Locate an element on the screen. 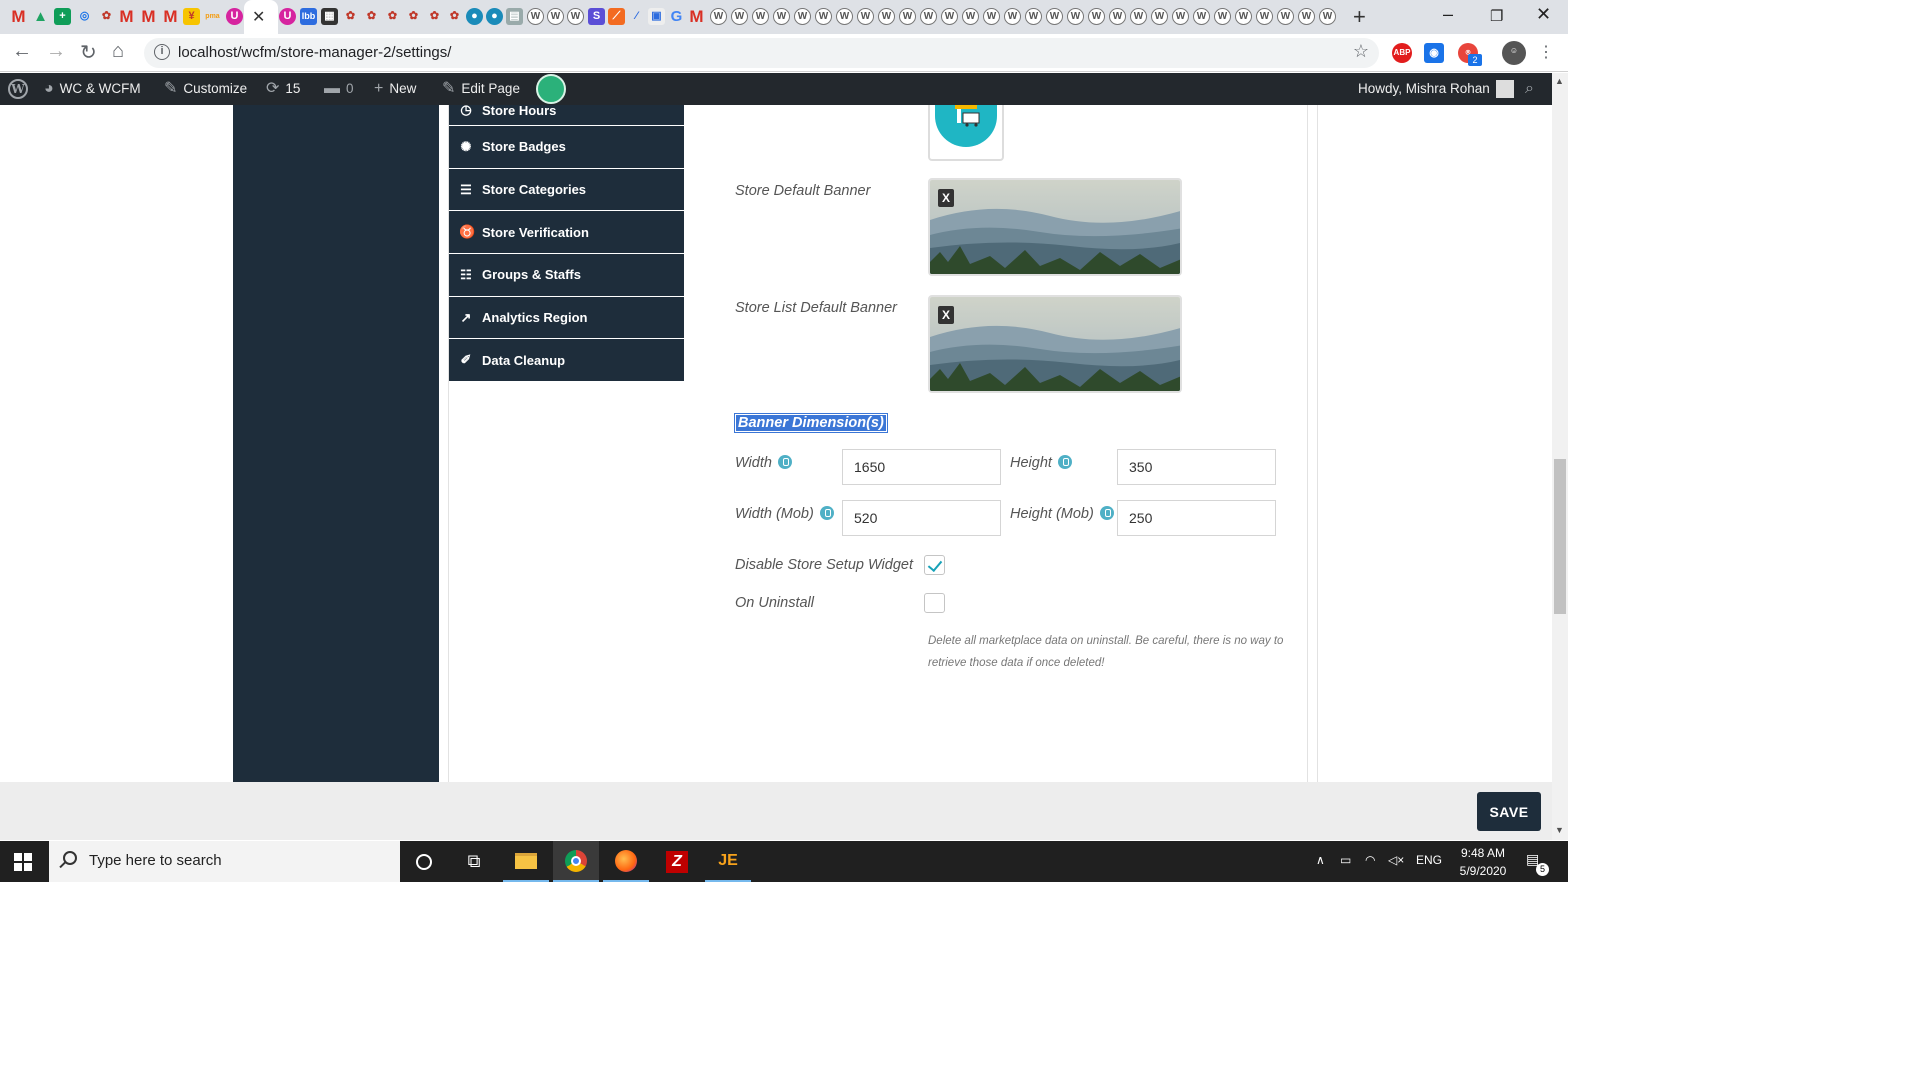 This screenshot has height=1080, width=1920. my-account-menu: Howdy, Mishra Rohan is located at coordinates (1436, 89).